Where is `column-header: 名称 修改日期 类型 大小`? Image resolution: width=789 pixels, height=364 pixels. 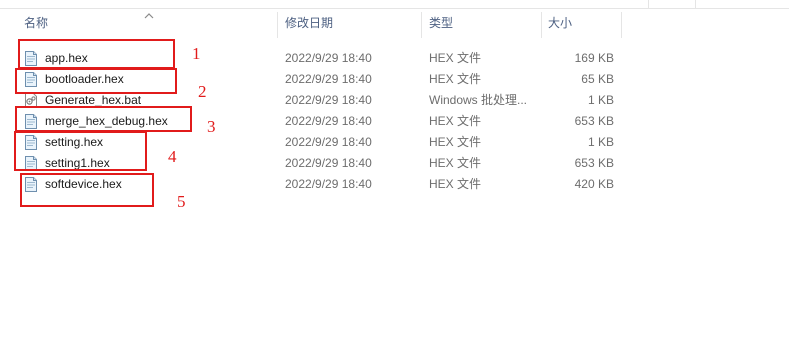
column-header: 名称 修改日期 类型 大小 is located at coordinates (394, 23).